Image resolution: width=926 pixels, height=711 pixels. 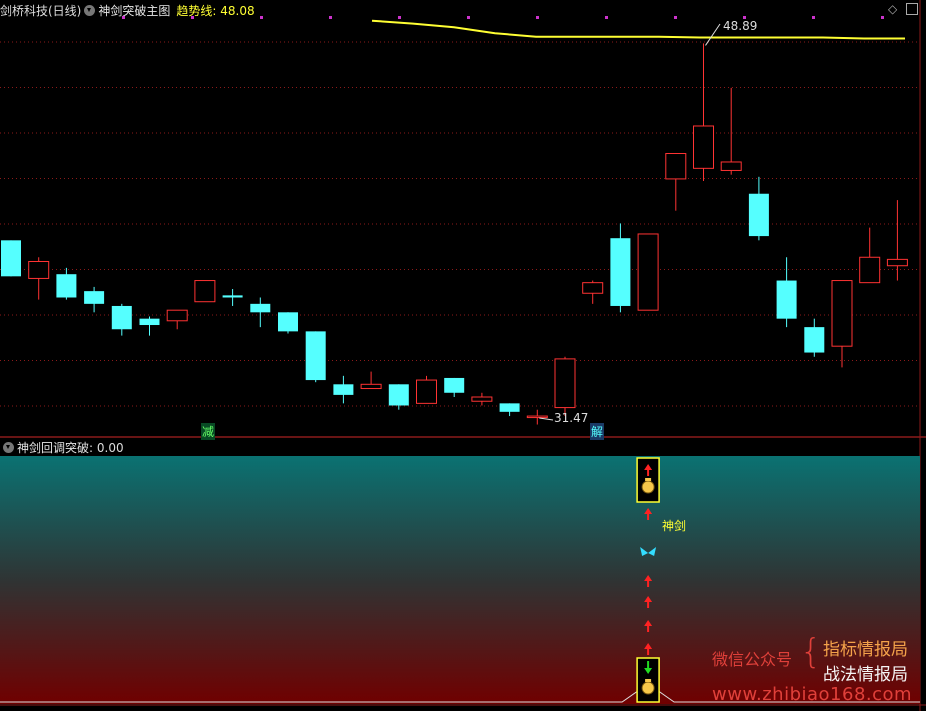 What do you see at coordinates (597, 431) in the screenshot?
I see `signal-jie-label: 解` at bounding box center [597, 431].